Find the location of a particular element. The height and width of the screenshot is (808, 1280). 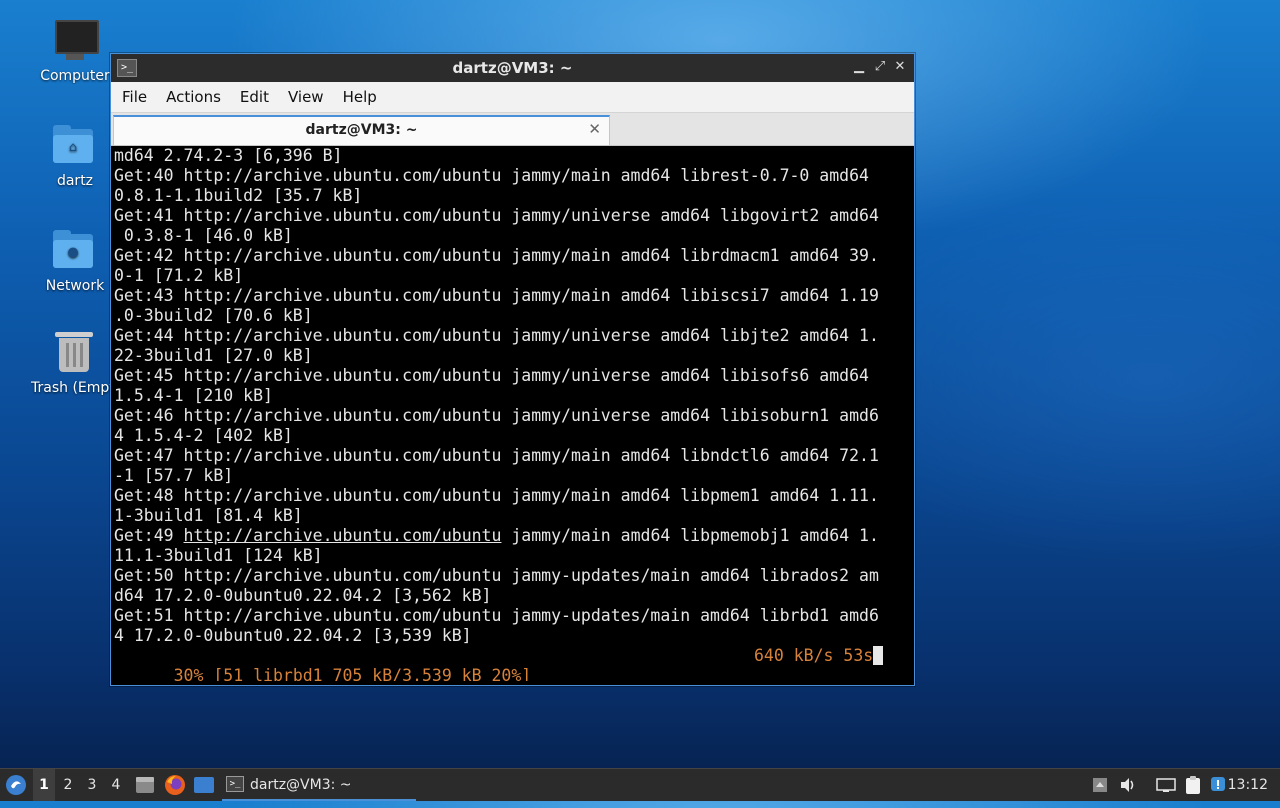

terminal-task-icon: >_ is located at coordinates (235, 784).